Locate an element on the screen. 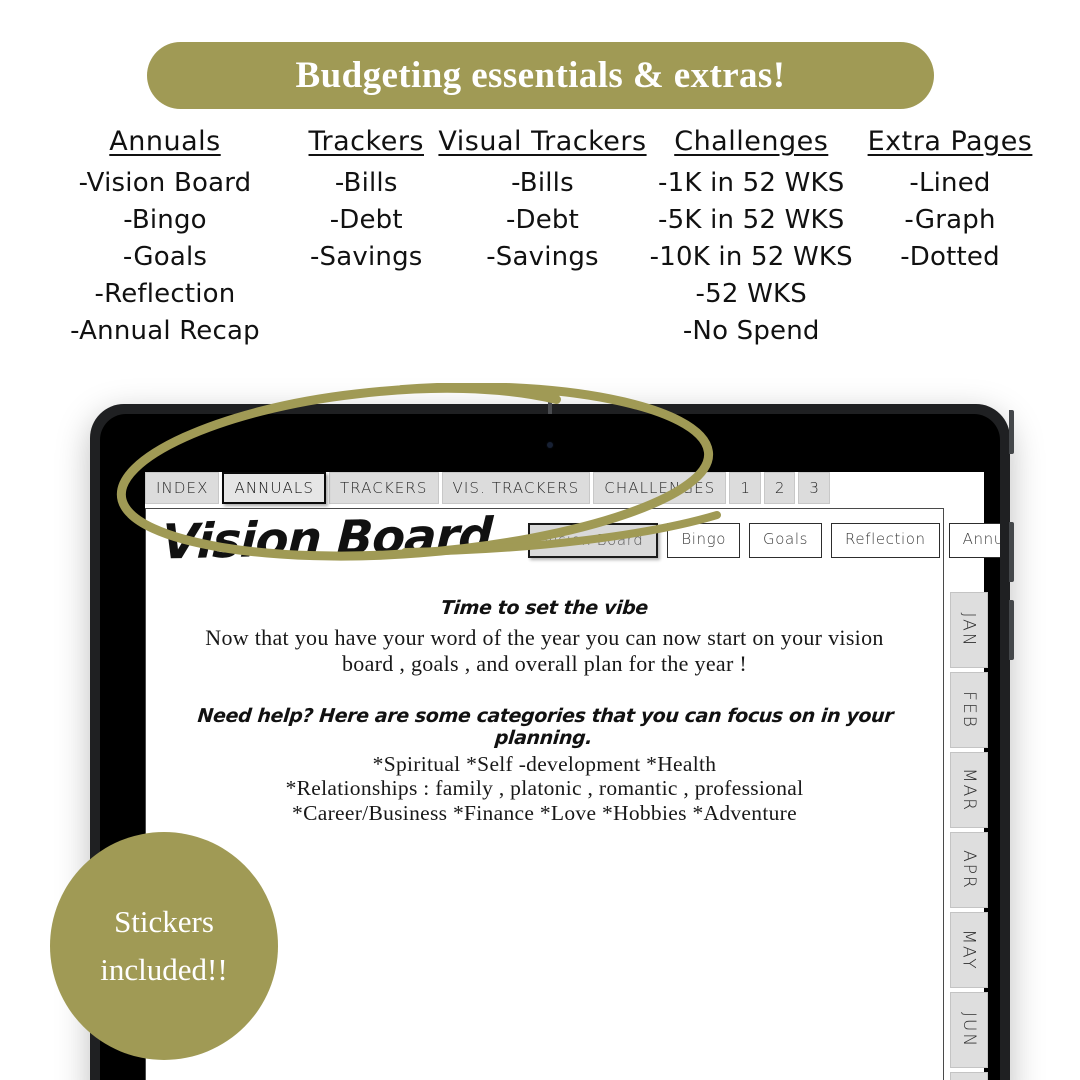  column-item: -Annual Recap is located at coordinates (165, 330).